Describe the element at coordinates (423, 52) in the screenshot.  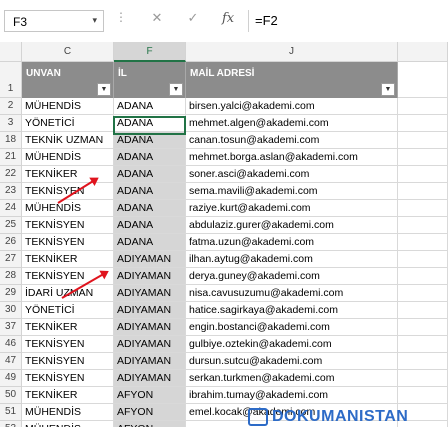
I see `column-header-blank` at that location.